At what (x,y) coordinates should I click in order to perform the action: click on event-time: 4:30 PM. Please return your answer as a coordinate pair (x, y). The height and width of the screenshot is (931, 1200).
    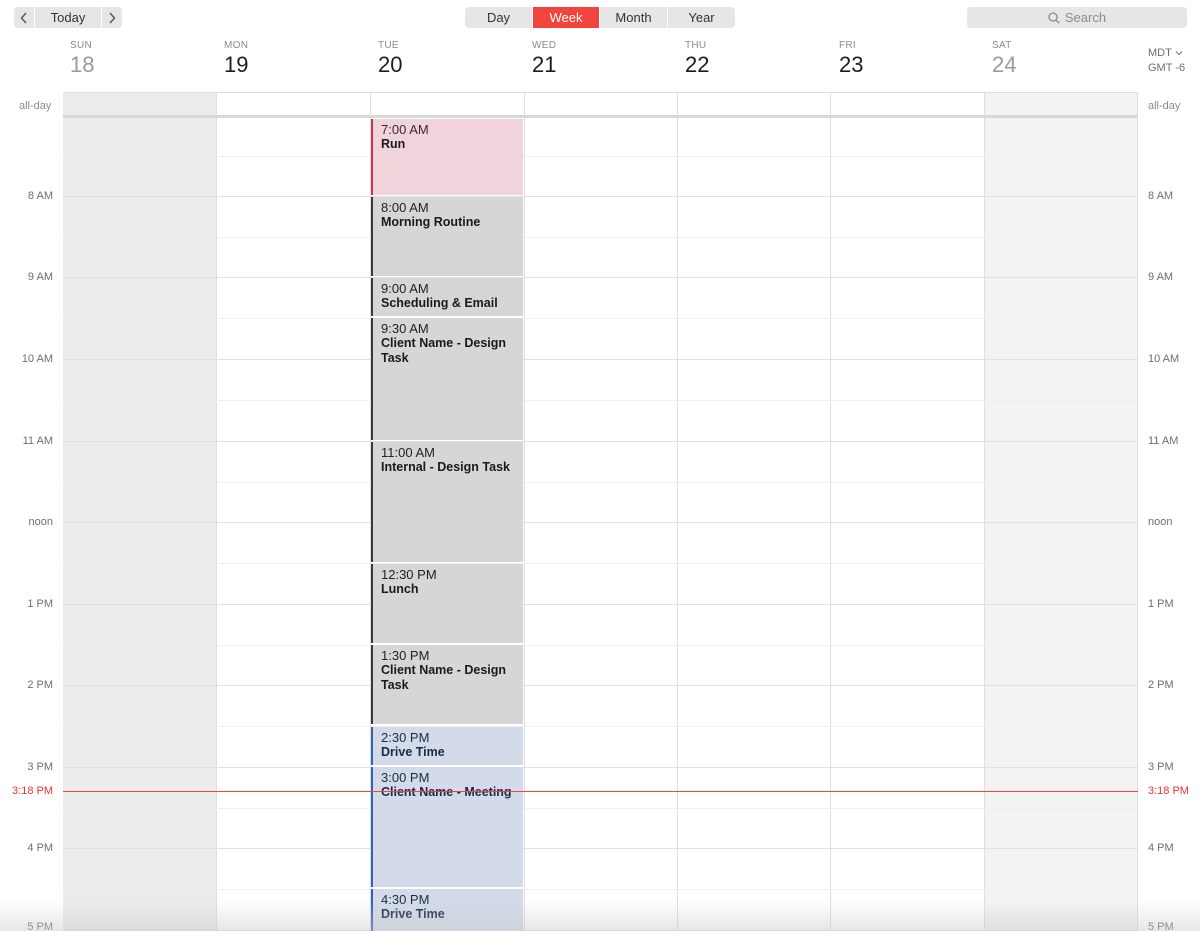
    Looking at the image, I should click on (405, 899).